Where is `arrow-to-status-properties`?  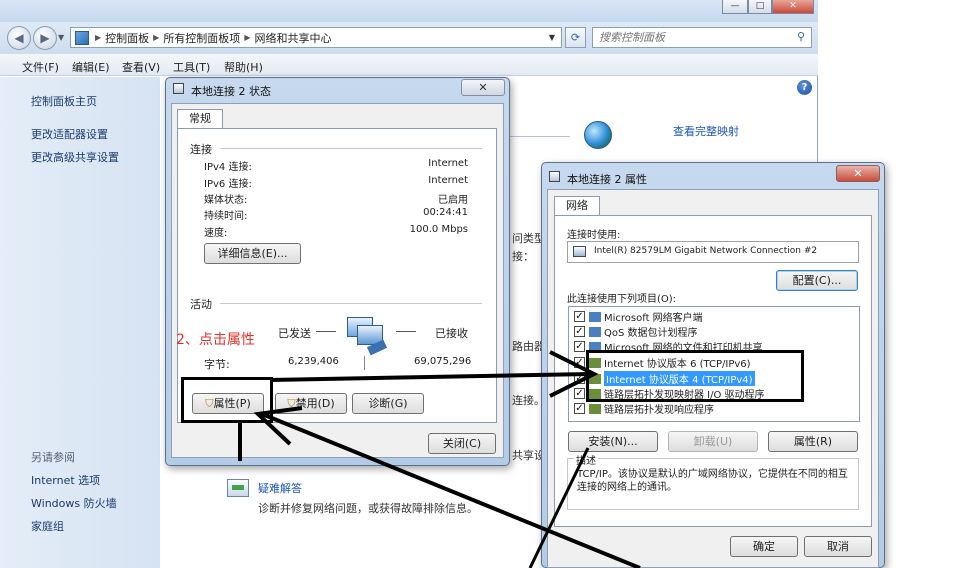 arrow-to-status-properties is located at coordinates (451, 490).